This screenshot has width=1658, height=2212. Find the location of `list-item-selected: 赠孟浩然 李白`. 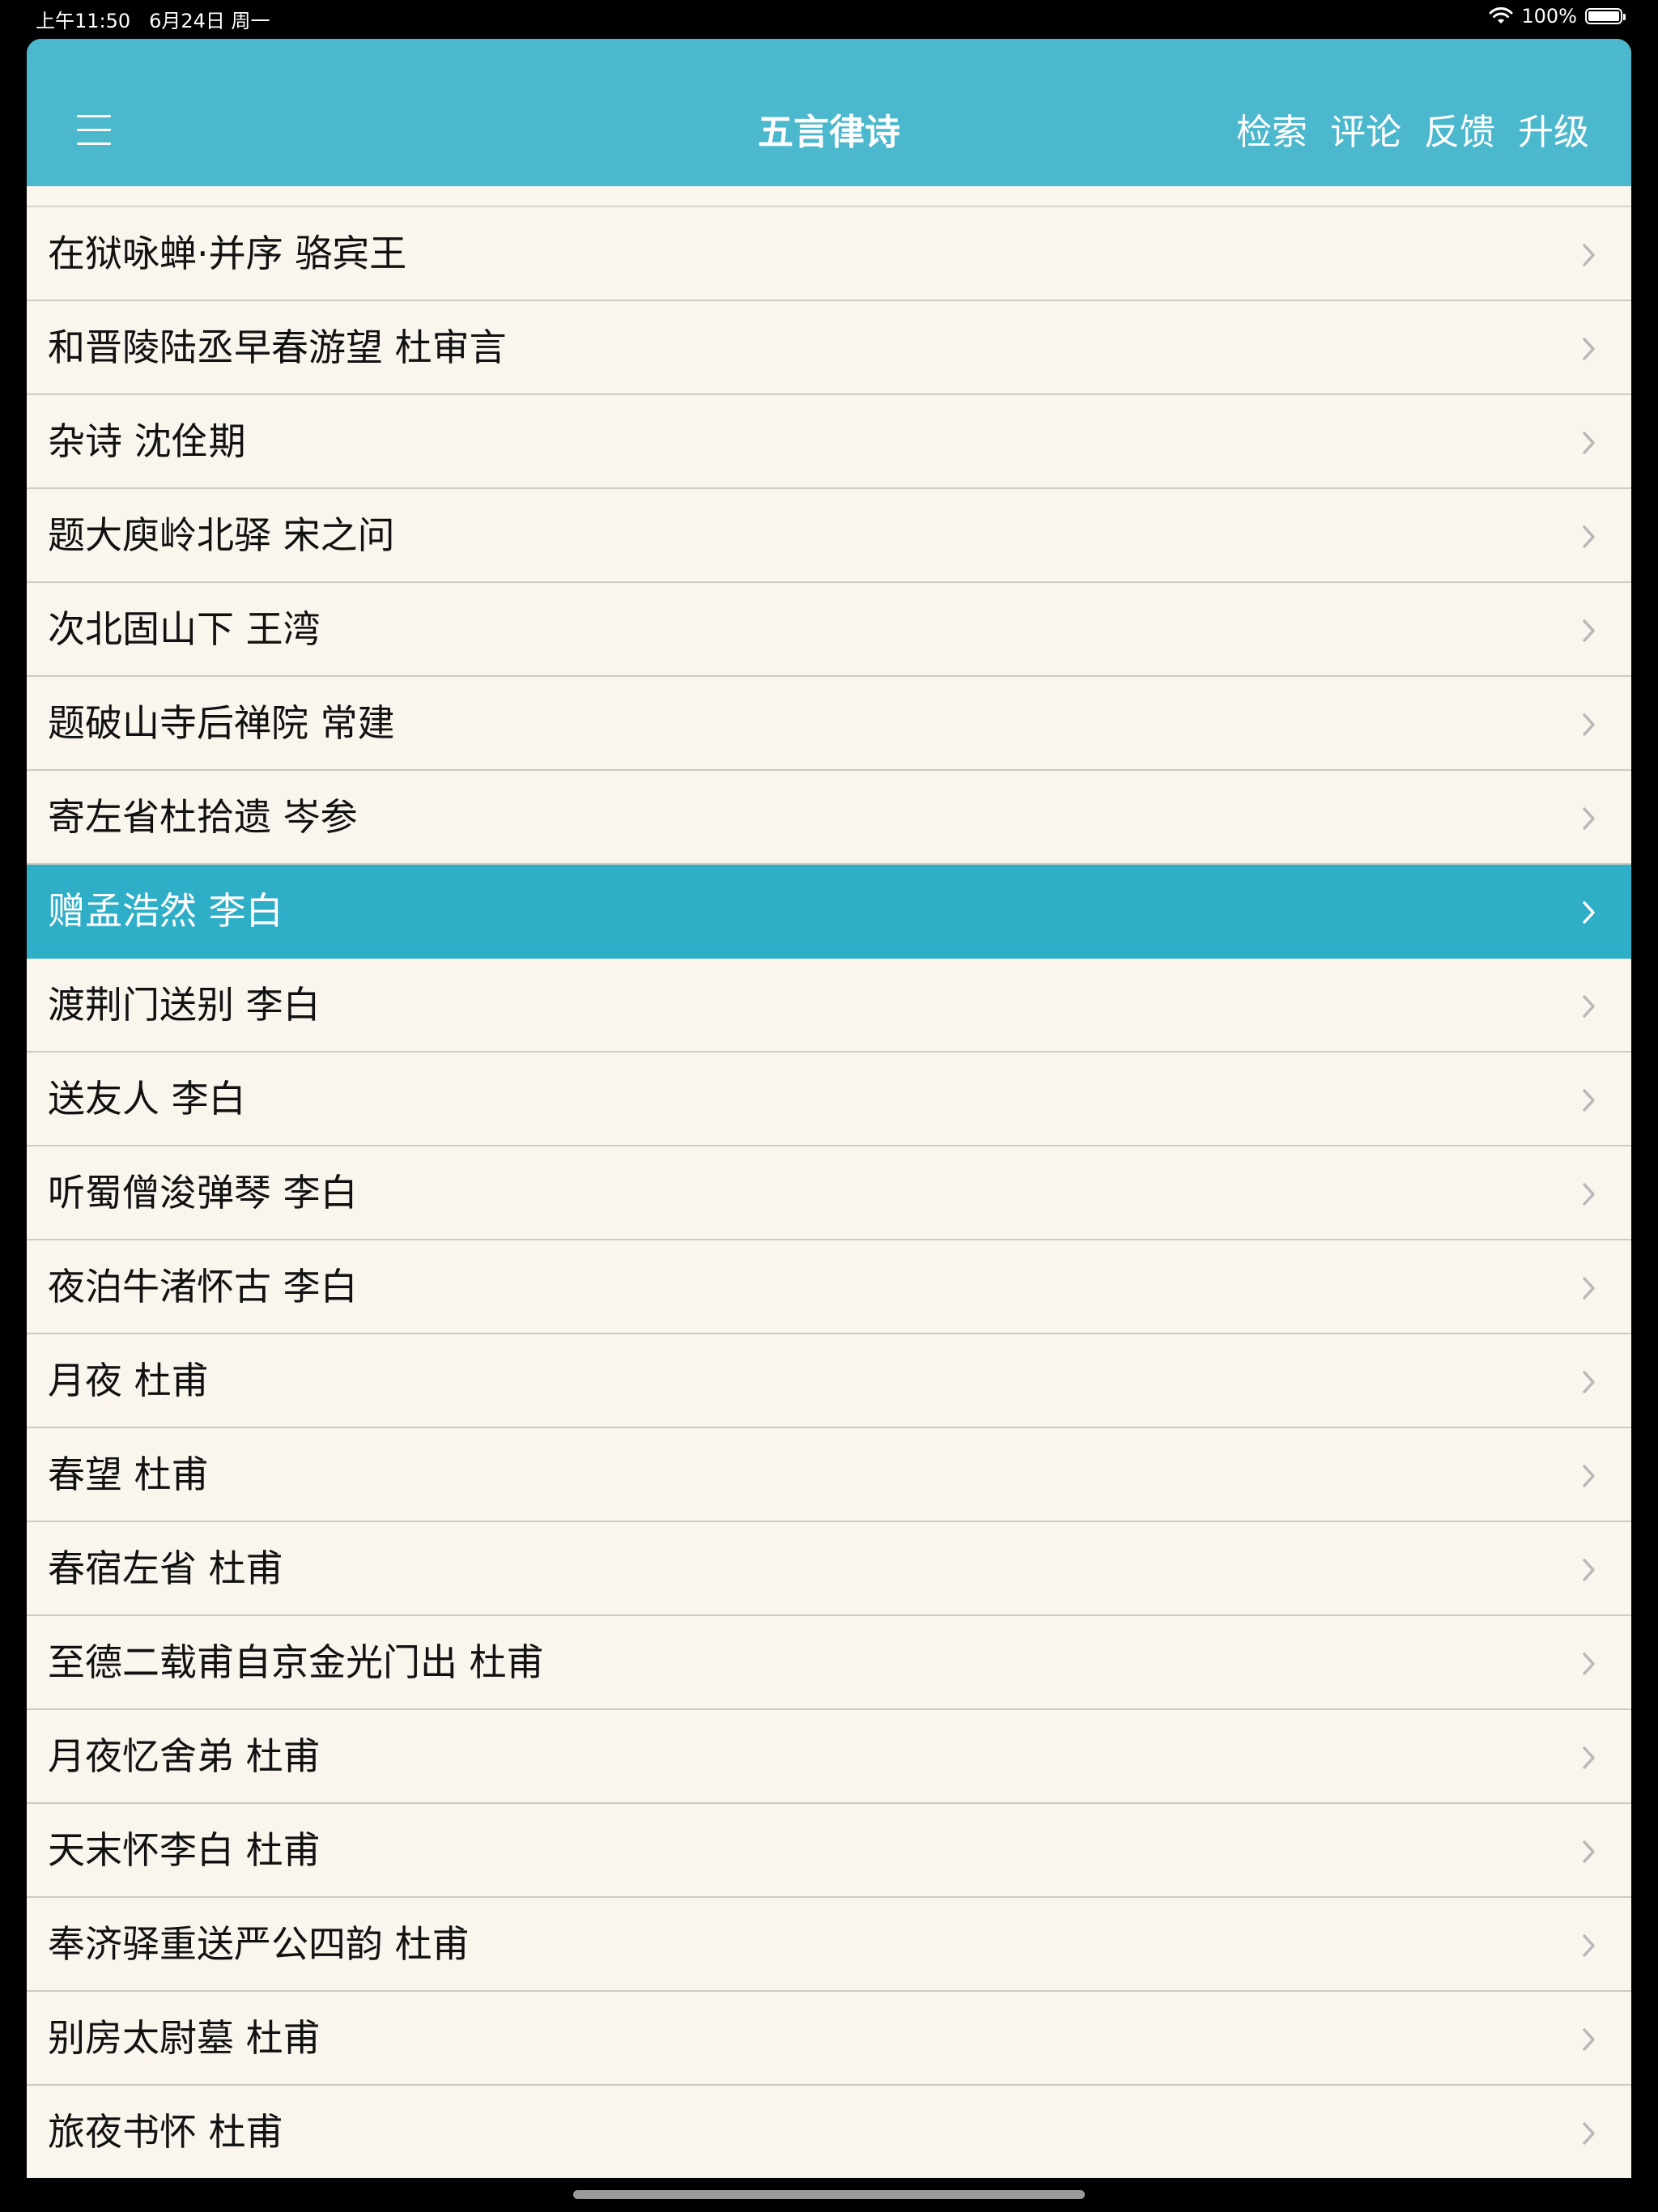

list-item-selected: 赠孟浩然 李白 is located at coordinates (829, 912).